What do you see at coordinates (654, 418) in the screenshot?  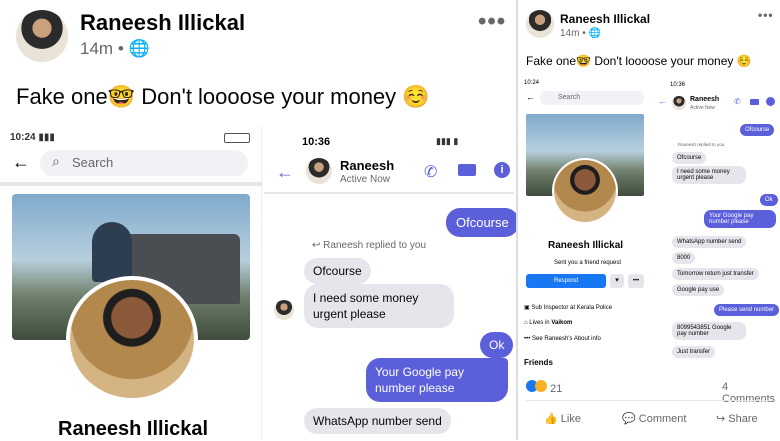 I see `comment-button: 💬 Comment` at bounding box center [654, 418].